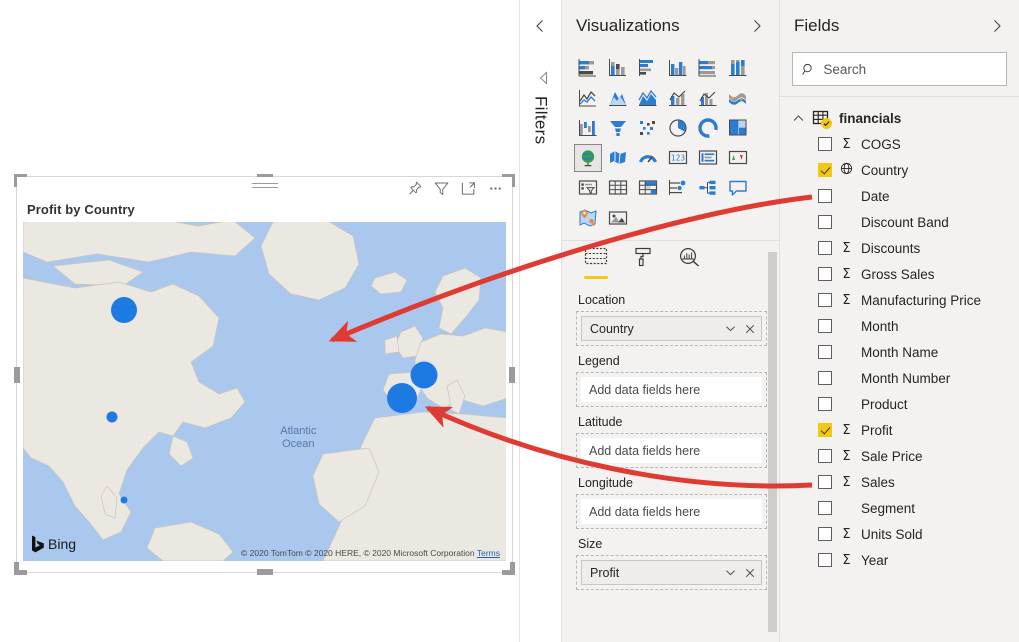  Describe the element at coordinates (678, 98) in the screenshot. I see `viz-type-line-and-stacked-column-chart` at that location.